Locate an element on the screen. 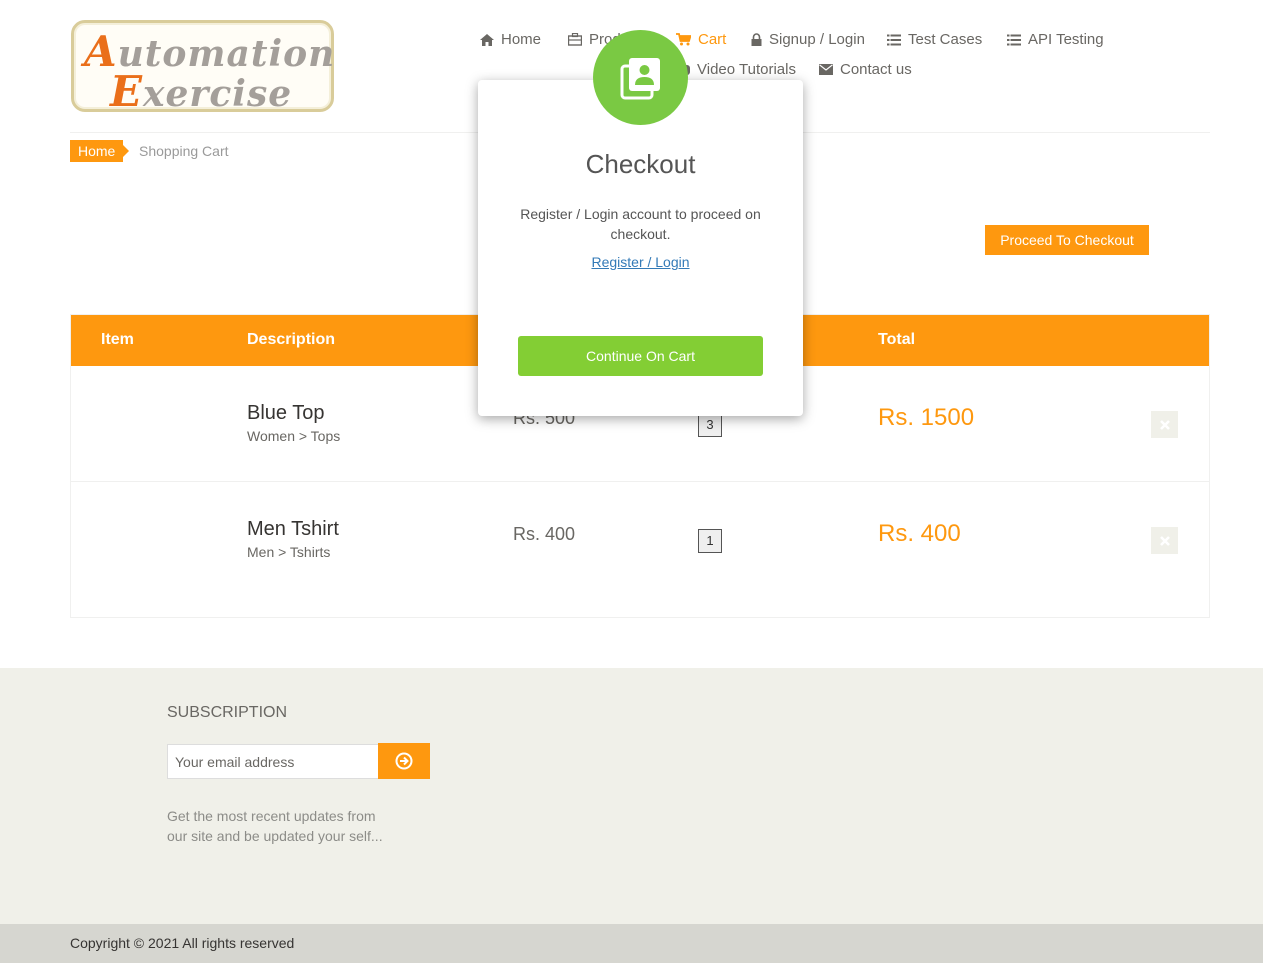  nav-signup-login: Signup / Login is located at coordinates (808, 39).